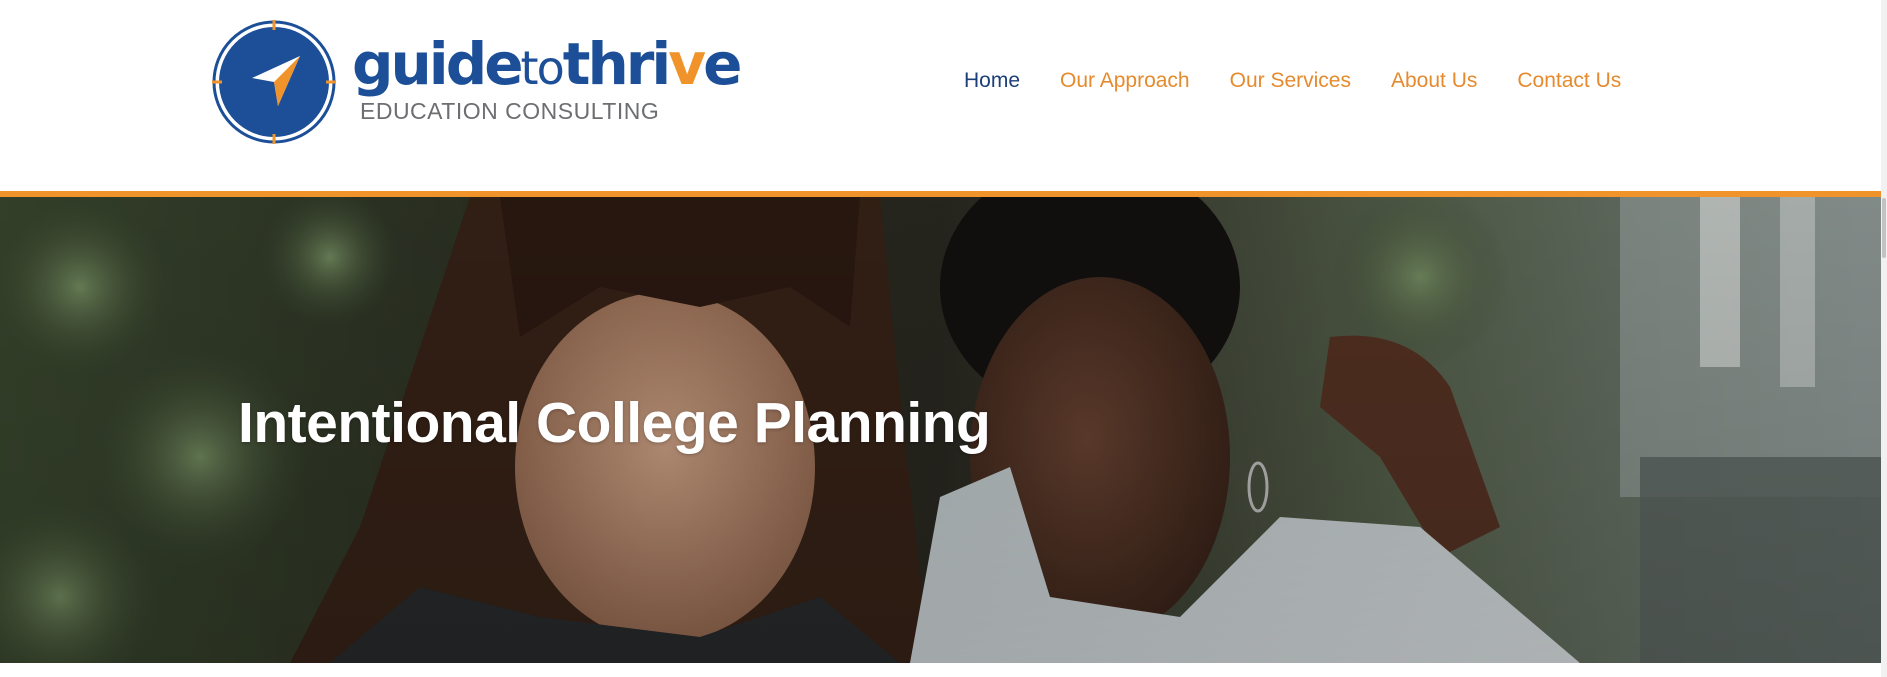 This screenshot has height=677, width=1887. I want to click on logo-wordmark: guidetothrive, so click(547, 64).